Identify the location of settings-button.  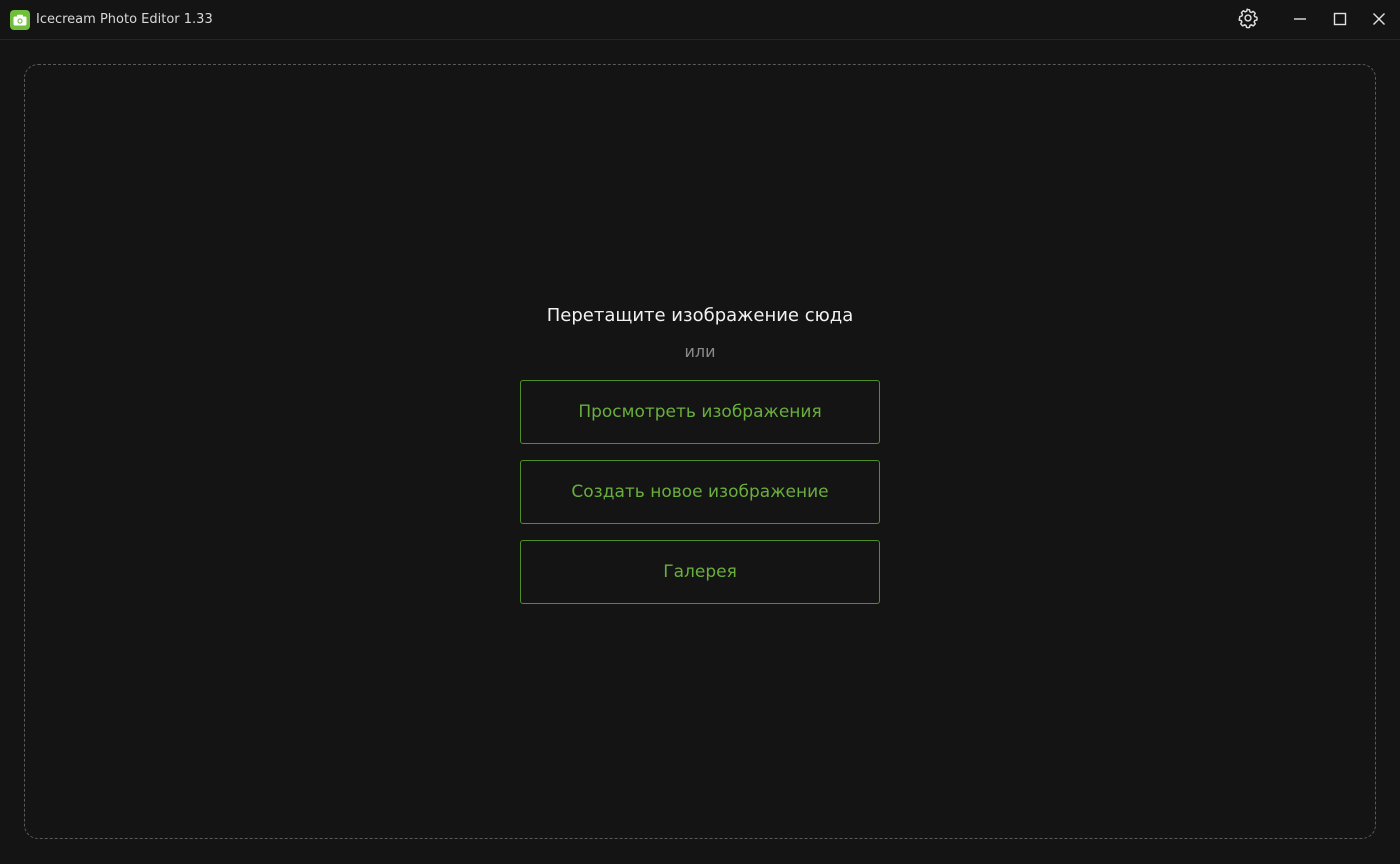
(1248, 20).